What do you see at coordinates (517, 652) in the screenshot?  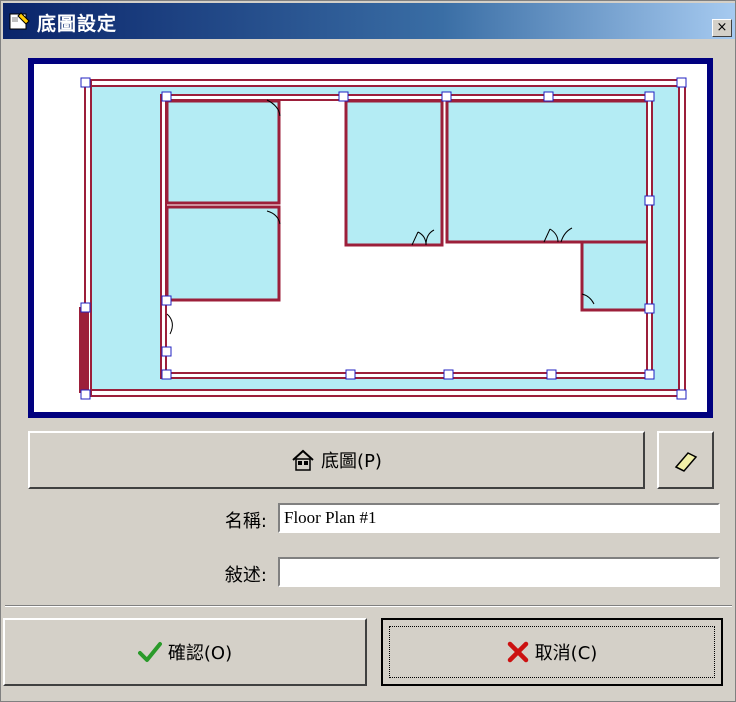 I see `x-icon` at bounding box center [517, 652].